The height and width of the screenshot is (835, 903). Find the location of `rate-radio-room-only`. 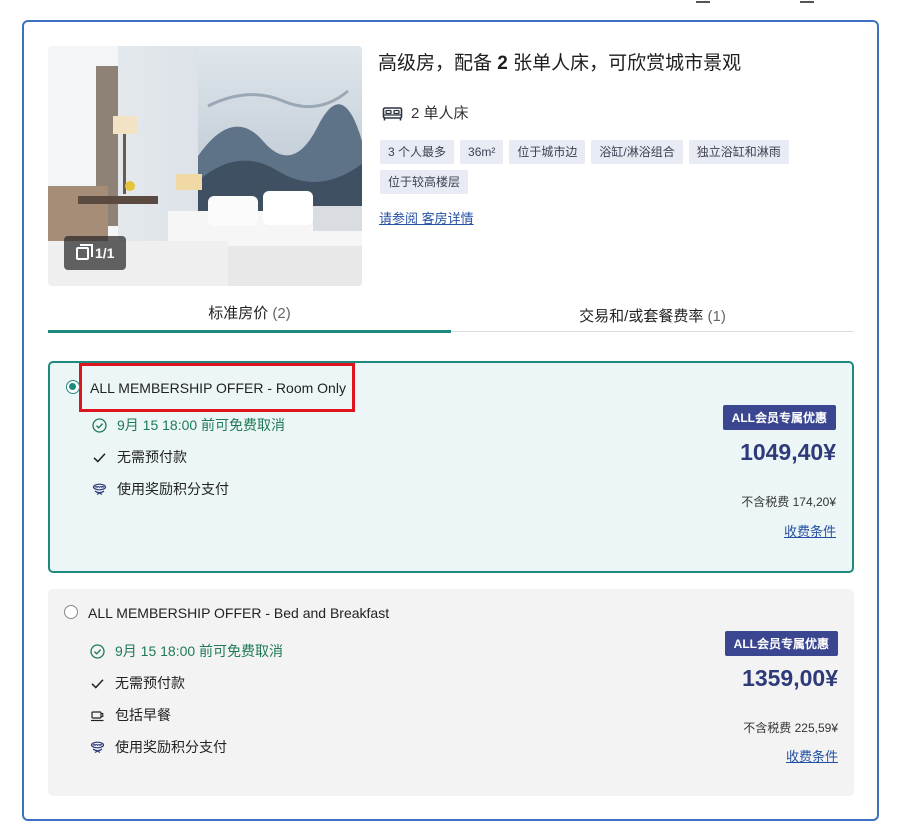

rate-radio-room-only is located at coordinates (73, 387).